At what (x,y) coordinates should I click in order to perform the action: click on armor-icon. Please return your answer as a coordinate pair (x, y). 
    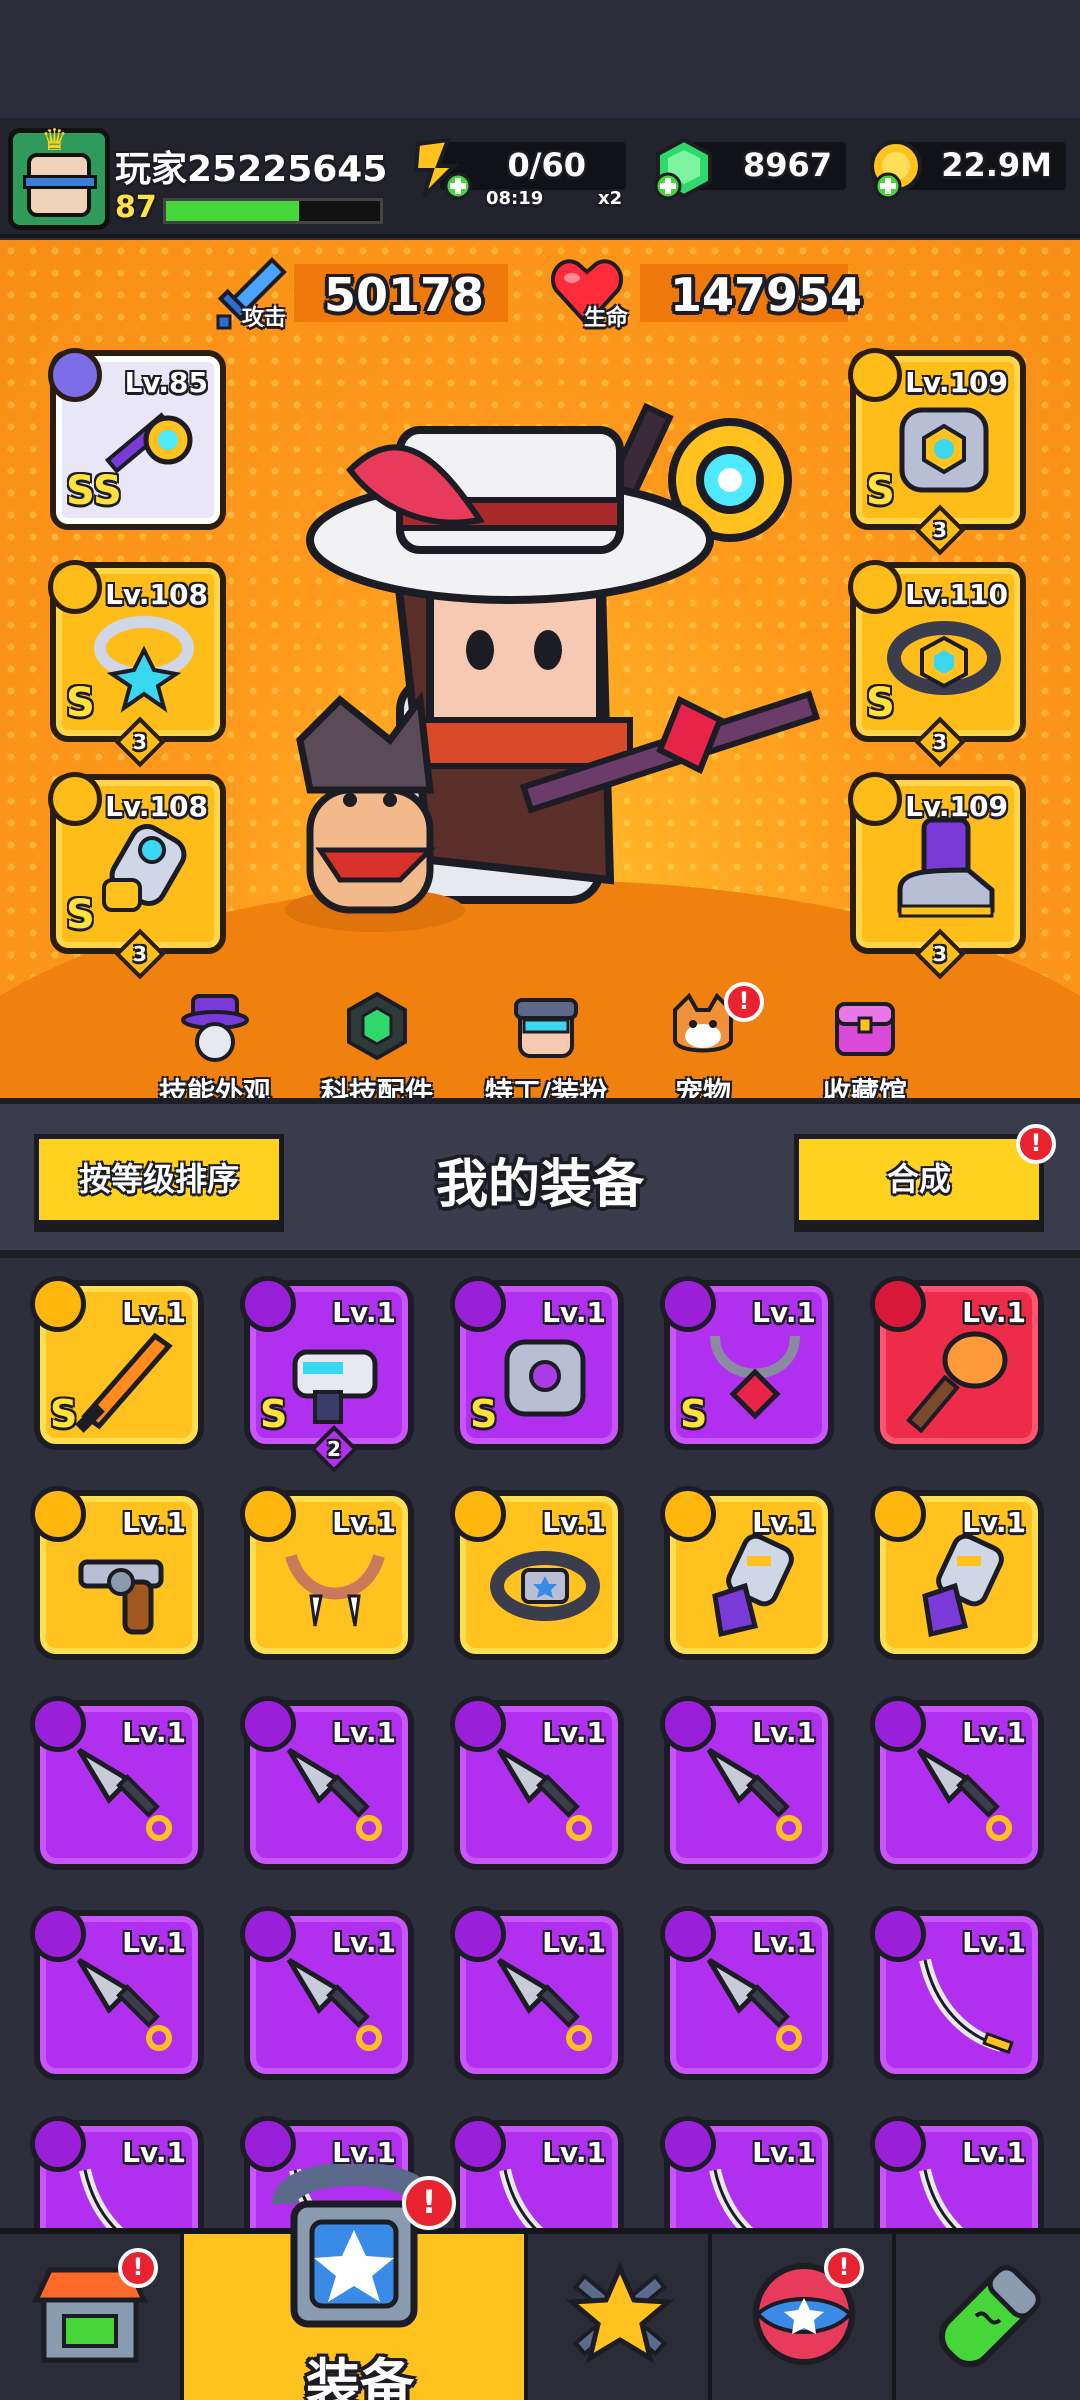
    Looking at the image, I should click on (944, 450).